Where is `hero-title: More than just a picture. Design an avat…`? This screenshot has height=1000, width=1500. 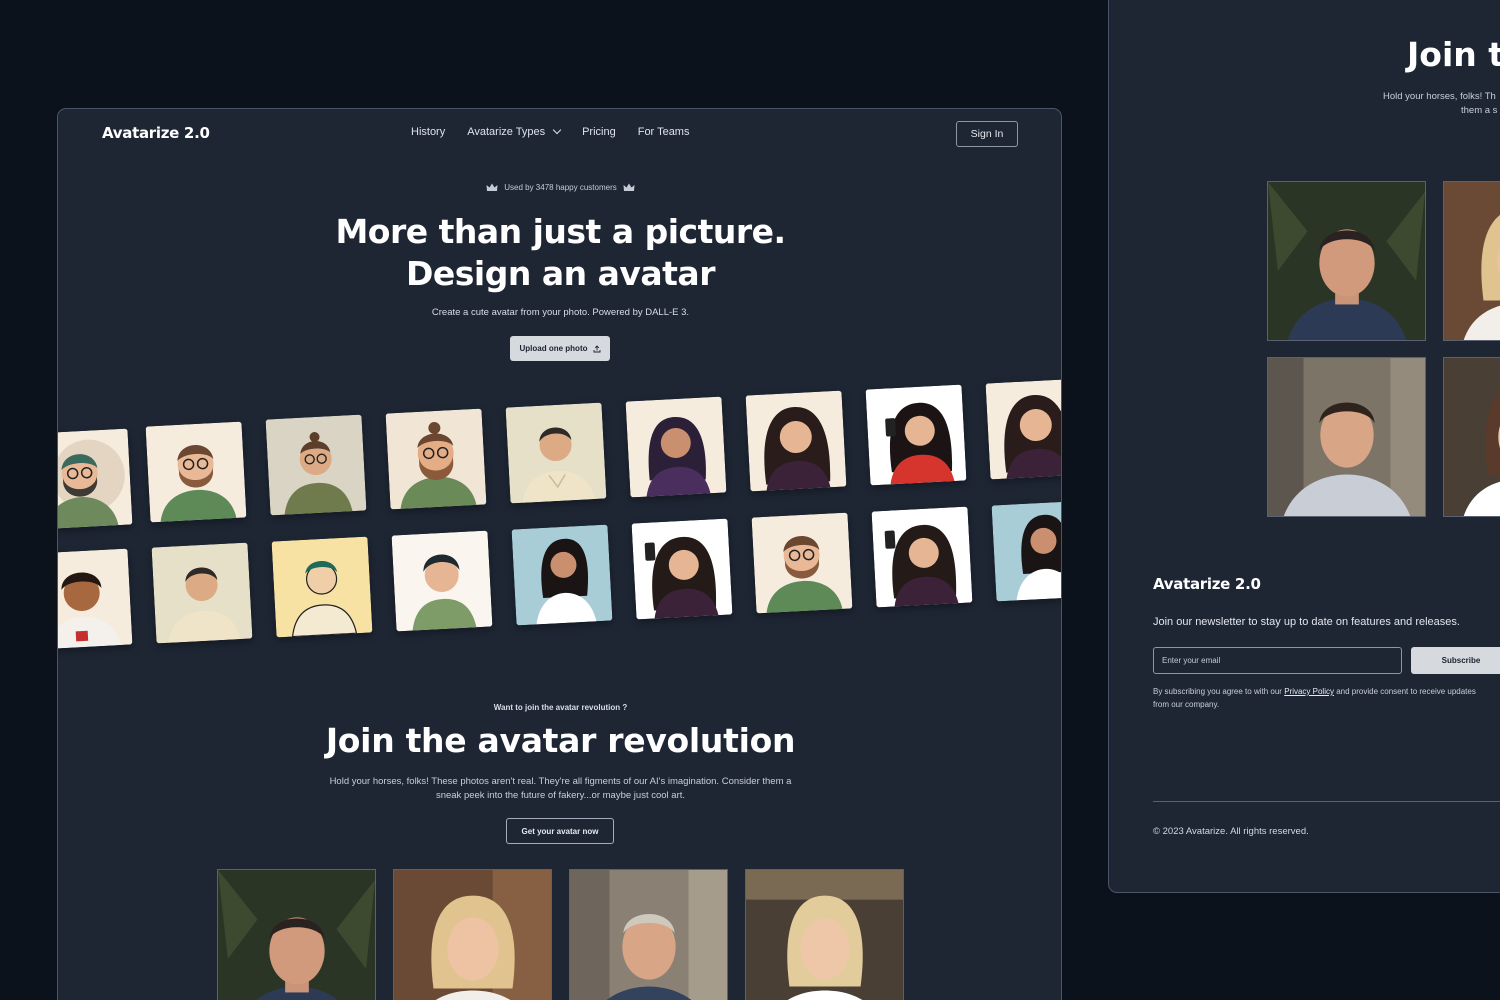 hero-title: More than just a picture. Design an avat… is located at coordinates (559, 253).